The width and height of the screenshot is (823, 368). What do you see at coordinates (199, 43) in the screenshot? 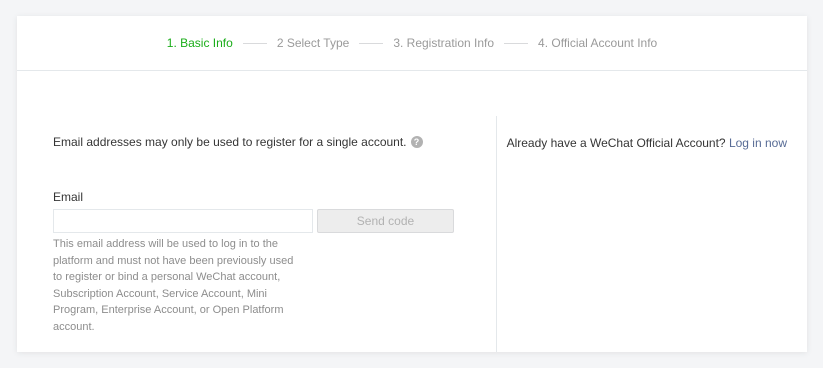
I see `step-basic-info: 1. Basic Info` at bounding box center [199, 43].